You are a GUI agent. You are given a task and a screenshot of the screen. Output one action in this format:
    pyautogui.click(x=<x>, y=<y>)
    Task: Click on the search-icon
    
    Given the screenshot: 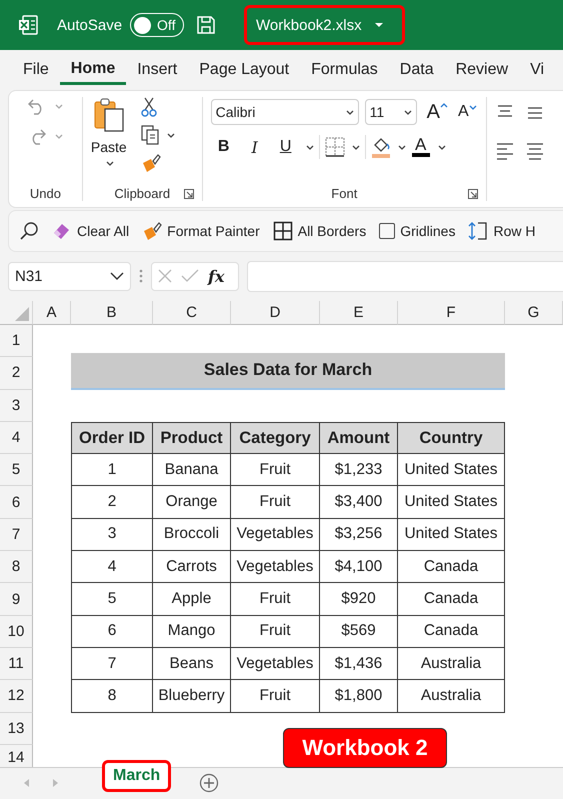 What is the action you would take?
    pyautogui.click(x=29, y=231)
    